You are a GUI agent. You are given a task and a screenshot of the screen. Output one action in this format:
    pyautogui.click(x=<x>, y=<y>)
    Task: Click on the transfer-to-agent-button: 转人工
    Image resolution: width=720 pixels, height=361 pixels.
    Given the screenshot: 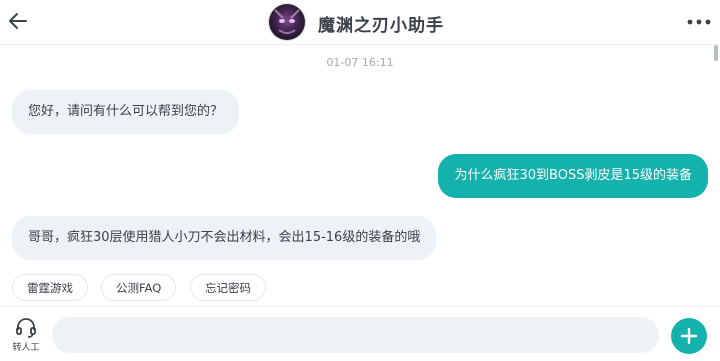 What is the action you would take?
    pyautogui.click(x=26, y=338)
    